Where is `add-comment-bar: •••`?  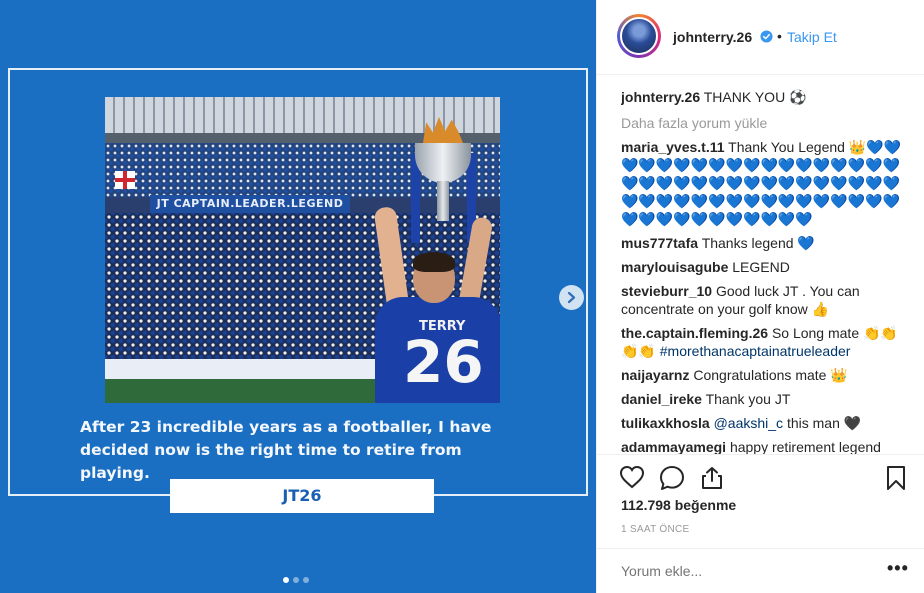 add-comment-bar: ••• is located at coordinates (760, 570).